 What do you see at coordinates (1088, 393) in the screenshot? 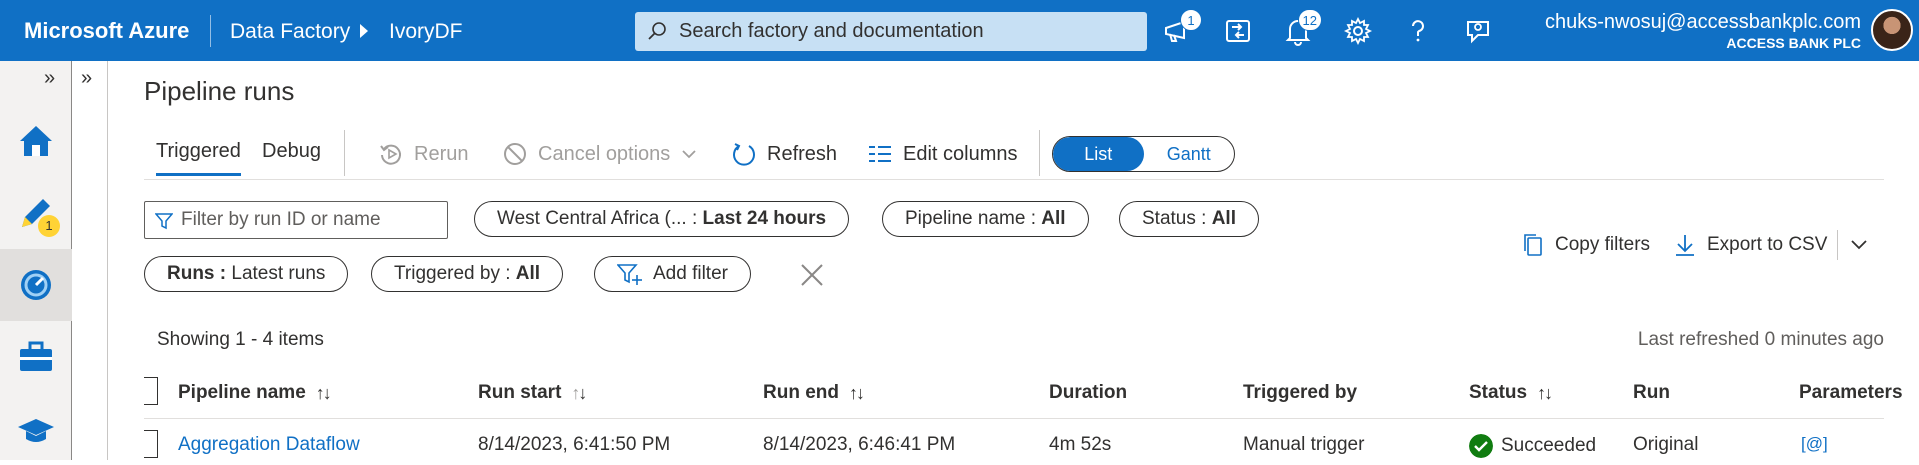
I see `column-duration: Duration` at bounding box center [1088, 393].